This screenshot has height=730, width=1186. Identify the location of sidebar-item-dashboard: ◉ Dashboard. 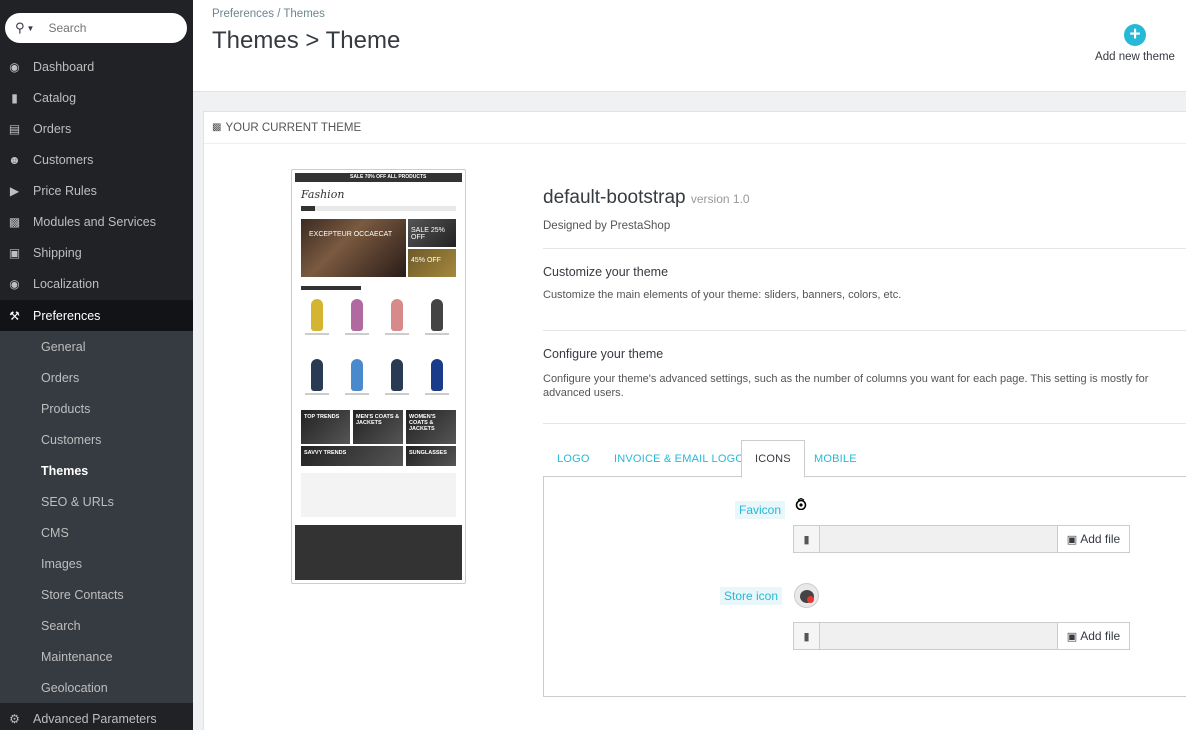
(96, 66).